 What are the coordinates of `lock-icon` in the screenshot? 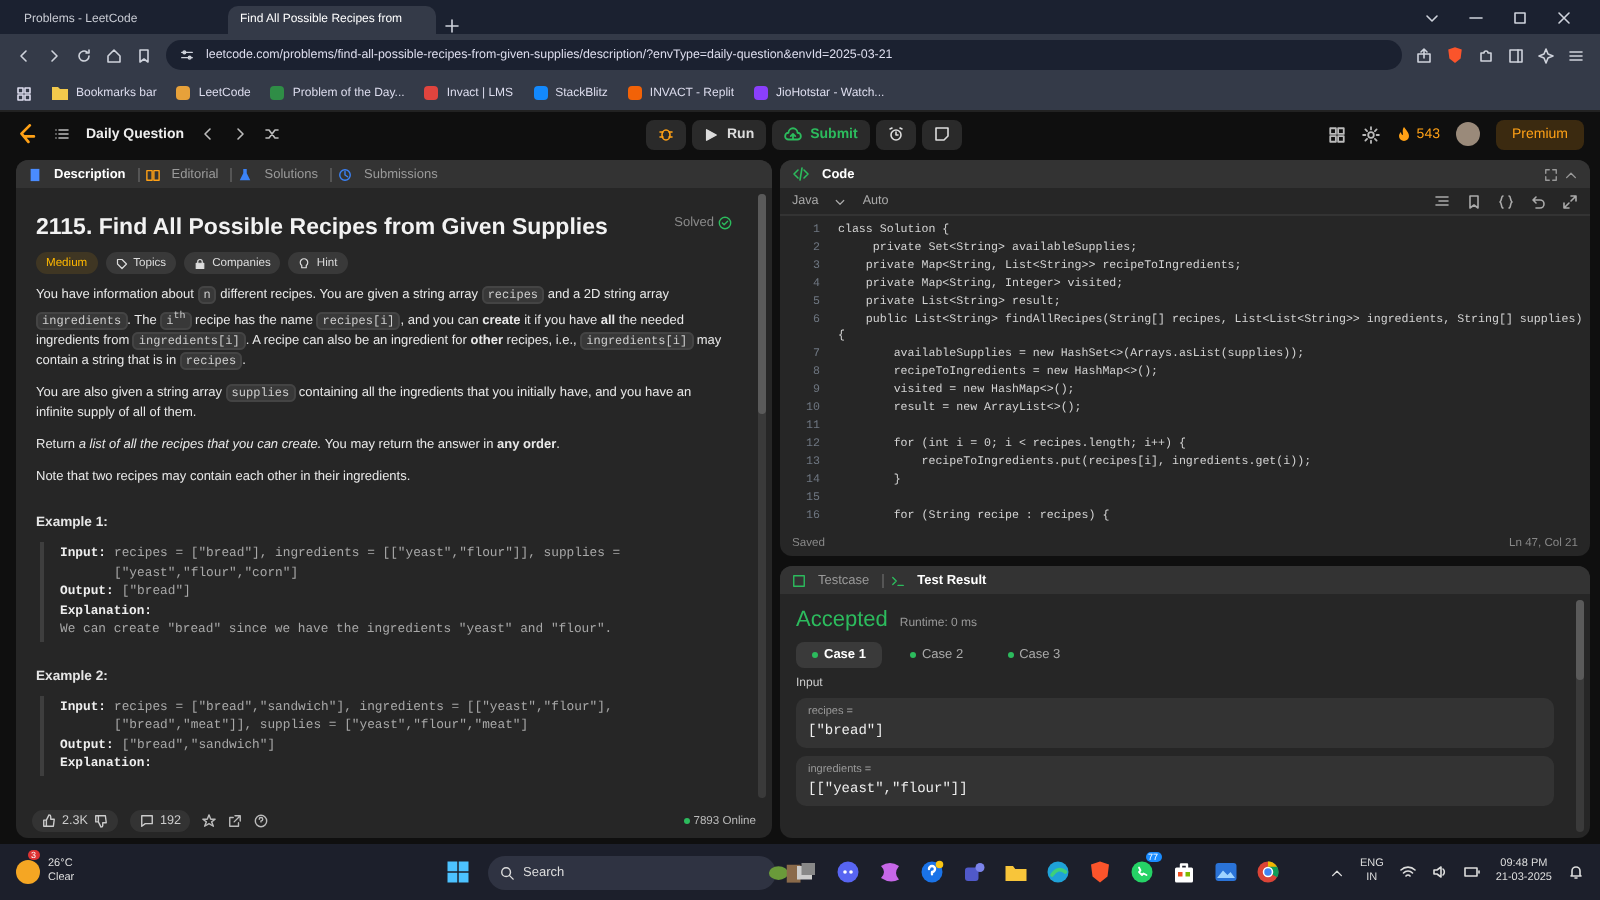 It's located at (200, 263).